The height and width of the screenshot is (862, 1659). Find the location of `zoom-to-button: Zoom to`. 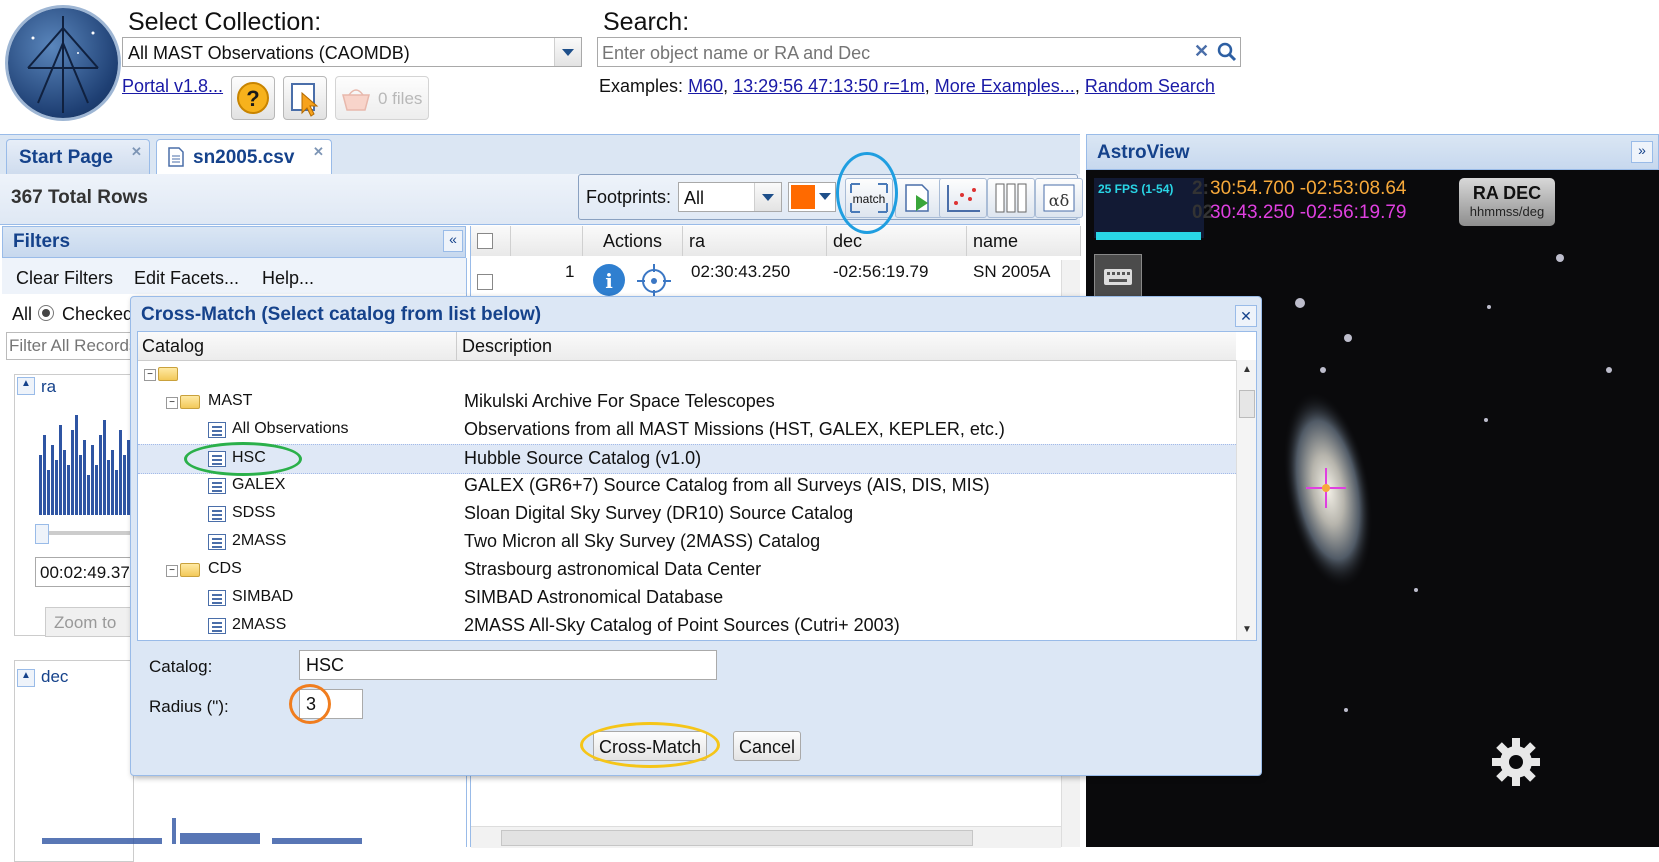

zoom-to-button: Zoom to is located at coordinates (94, 622).